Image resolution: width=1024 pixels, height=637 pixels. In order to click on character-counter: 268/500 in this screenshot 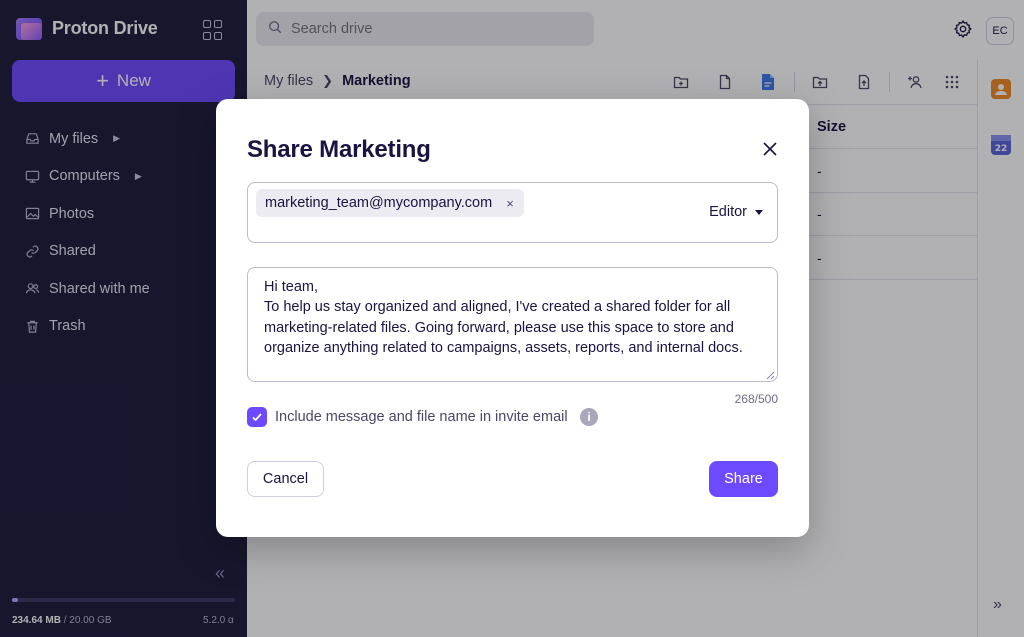, I will do `click(756, 399)`.